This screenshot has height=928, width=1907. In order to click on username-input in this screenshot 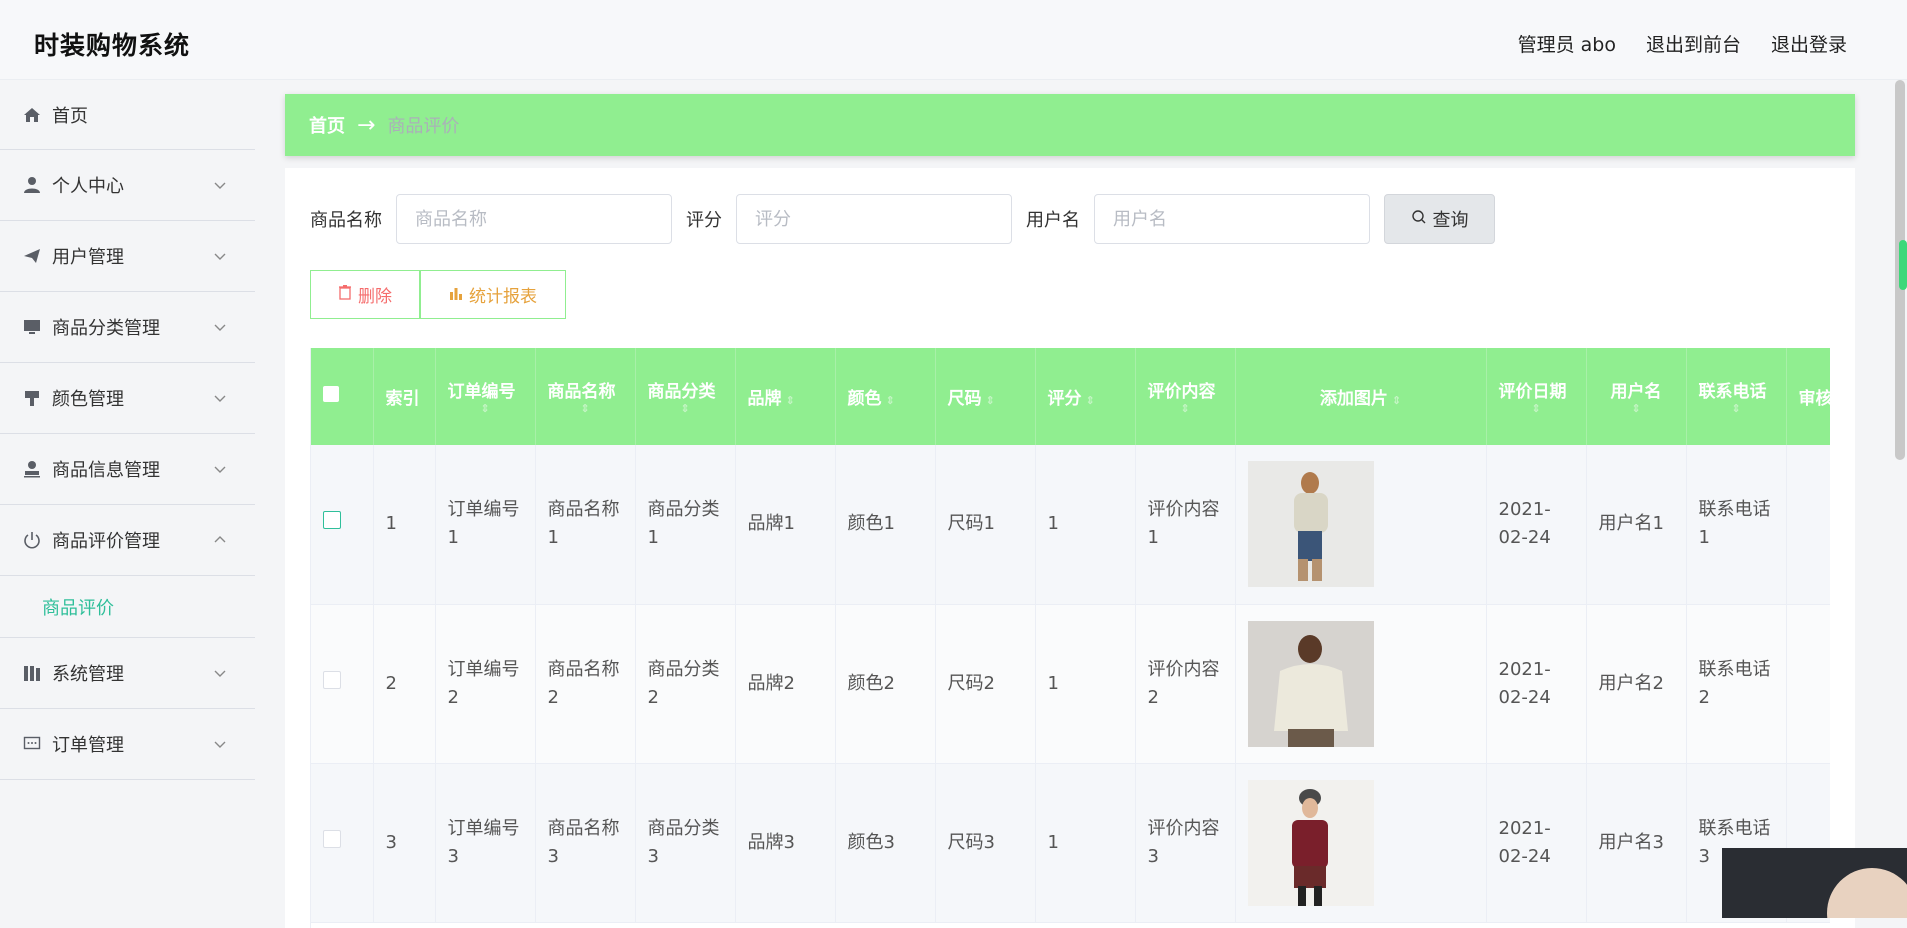, I will do `click(1232, 219)`.